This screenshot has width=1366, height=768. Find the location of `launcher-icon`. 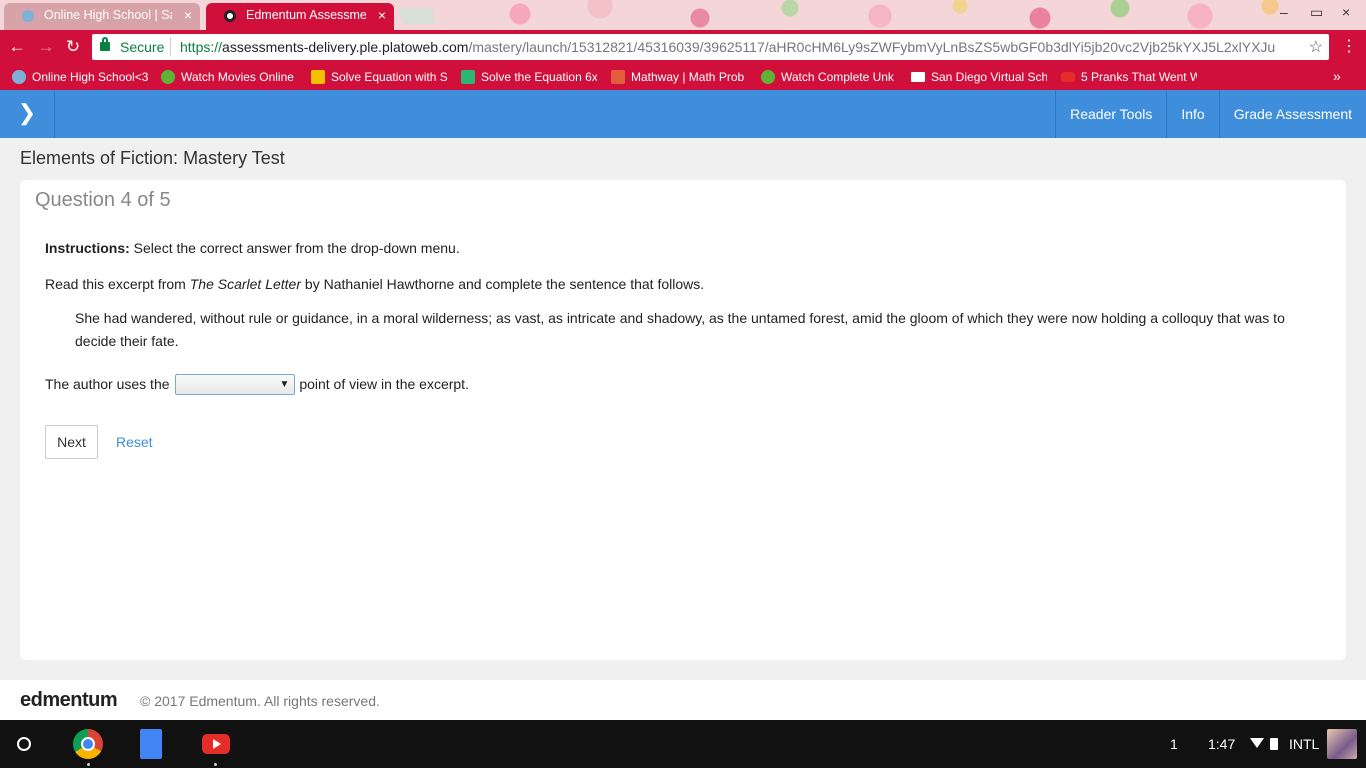

launcher-icon is located at coordinates (24, 744).